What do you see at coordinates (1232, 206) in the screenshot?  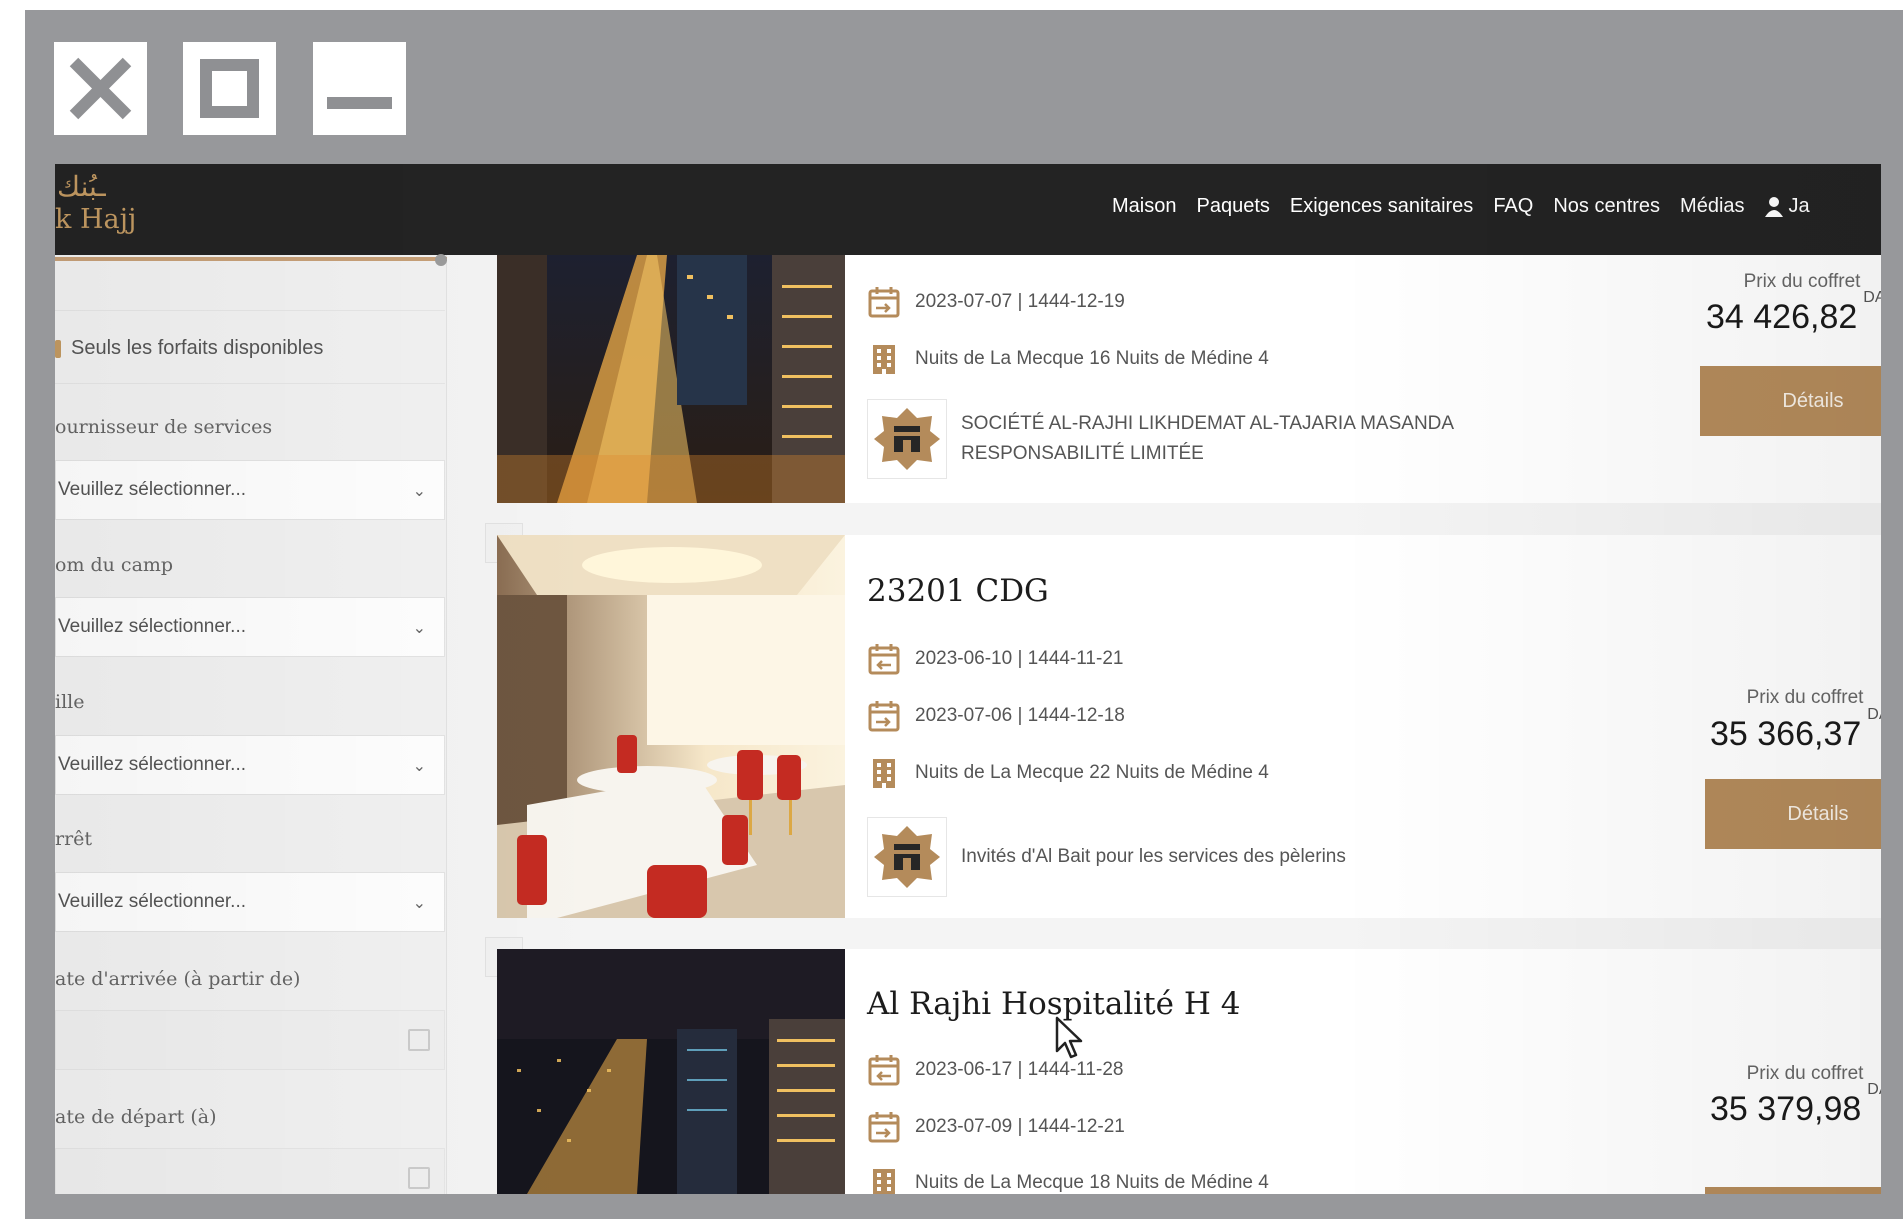 I see `nav-item-paquets: Paquets` at bounding box center [1232, 206].